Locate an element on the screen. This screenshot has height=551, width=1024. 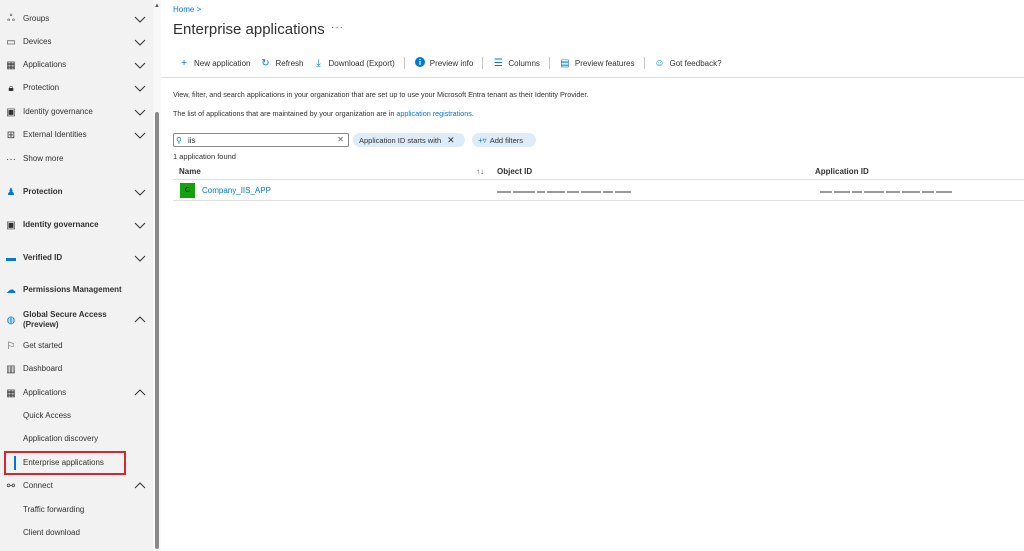
feedback-label: Got feedback? is located at coordinates (695, 63).